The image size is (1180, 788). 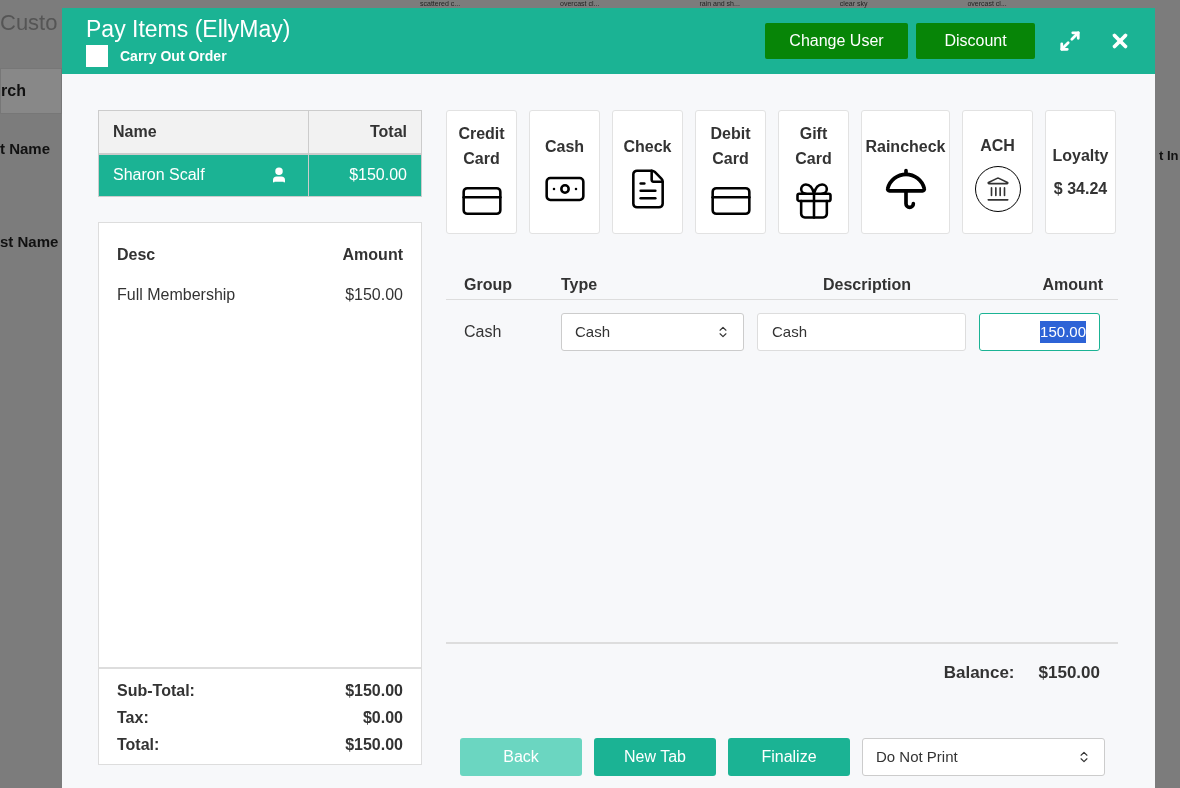 What do you see at coordinates (580, 284) in the screenshot?
I see `column-header: Type` at bounding box center [580, 284].